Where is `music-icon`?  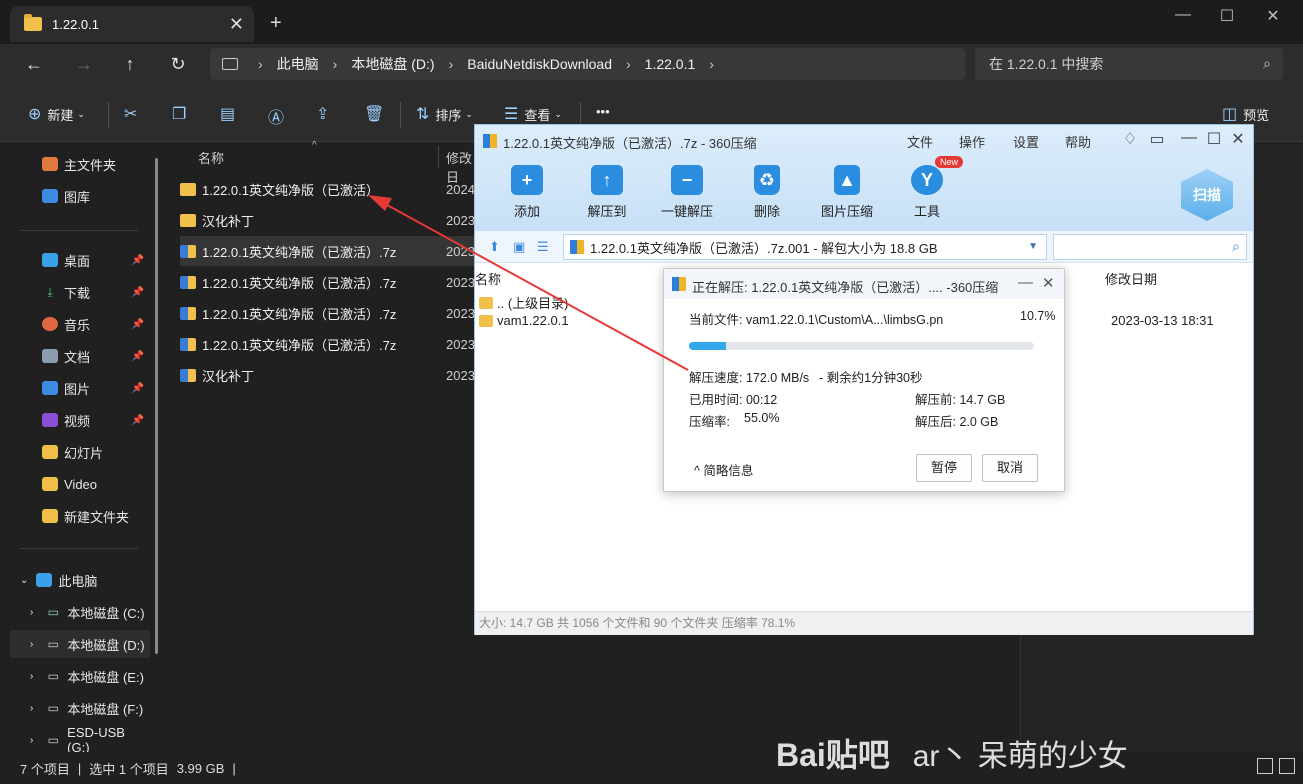
music-icon is located at coordinates (50, 324).